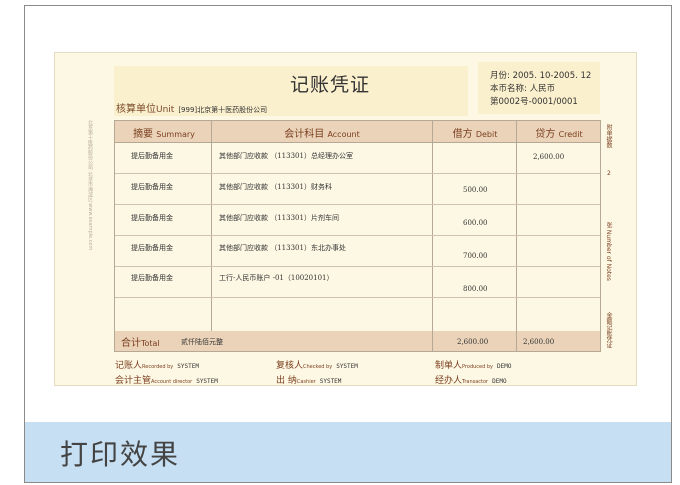 The height and width of the screenshot is (485, 680). I want to click on row-account: 其他部门应收款 （113301）财务科, so click(275, 187).